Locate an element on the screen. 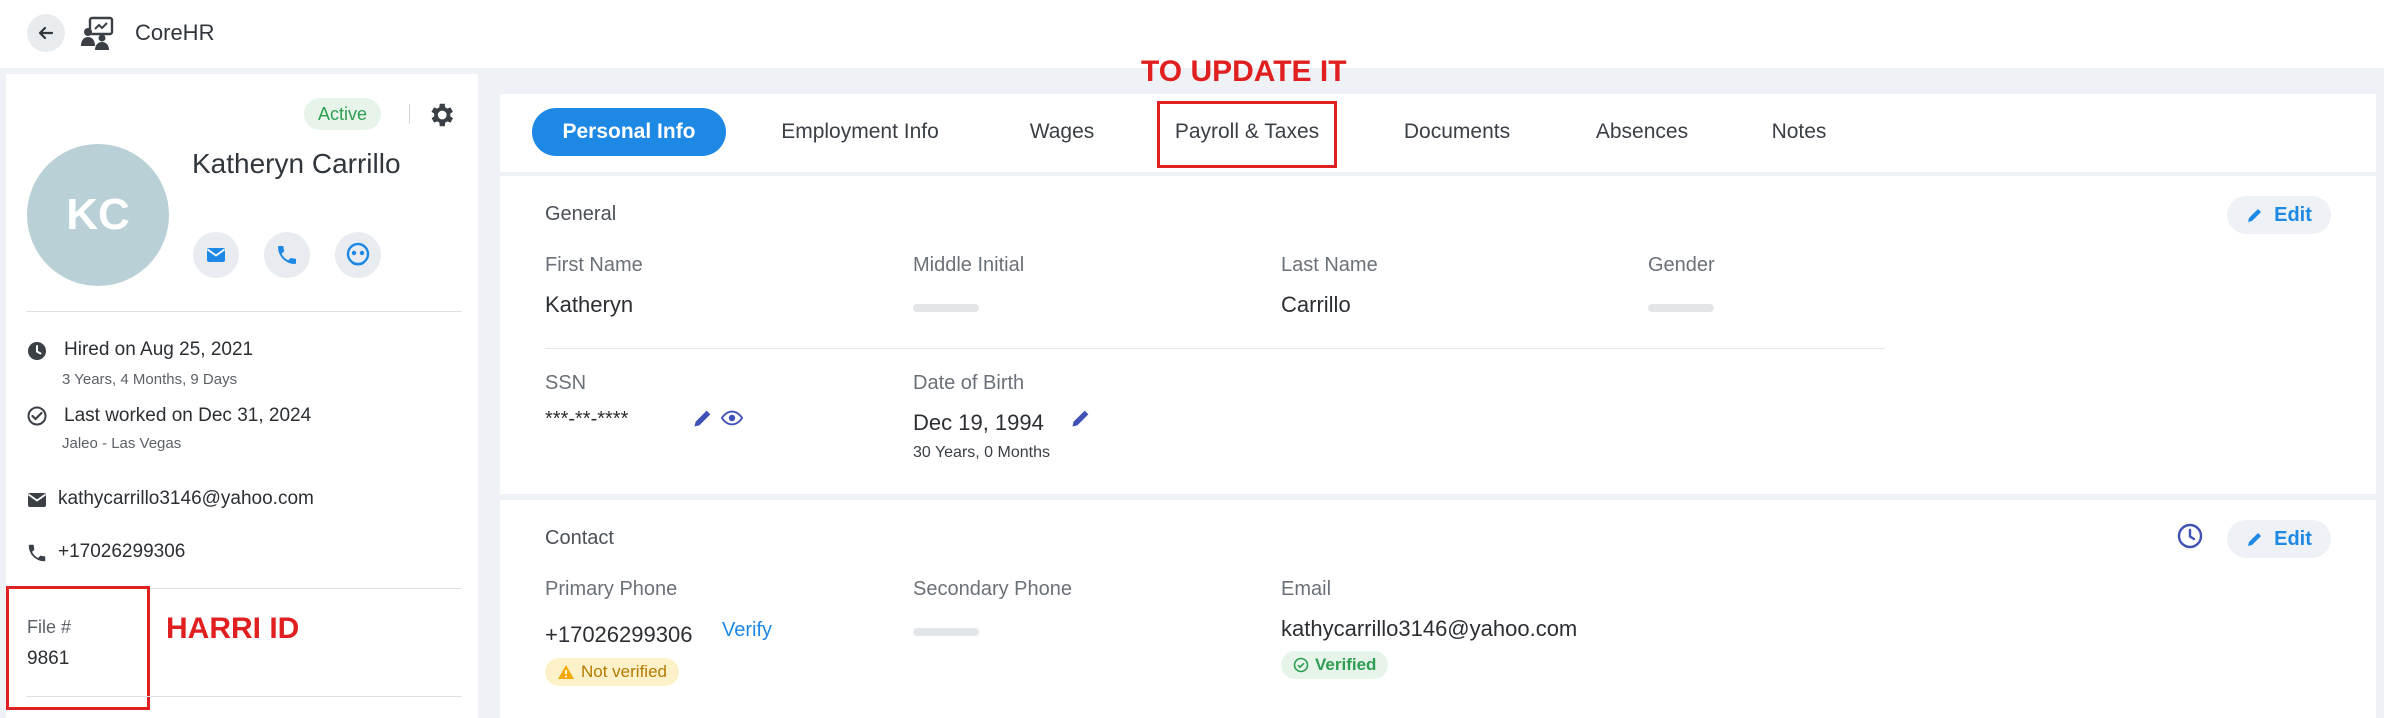  check-clock-icon is located at coordinates (37, 416).